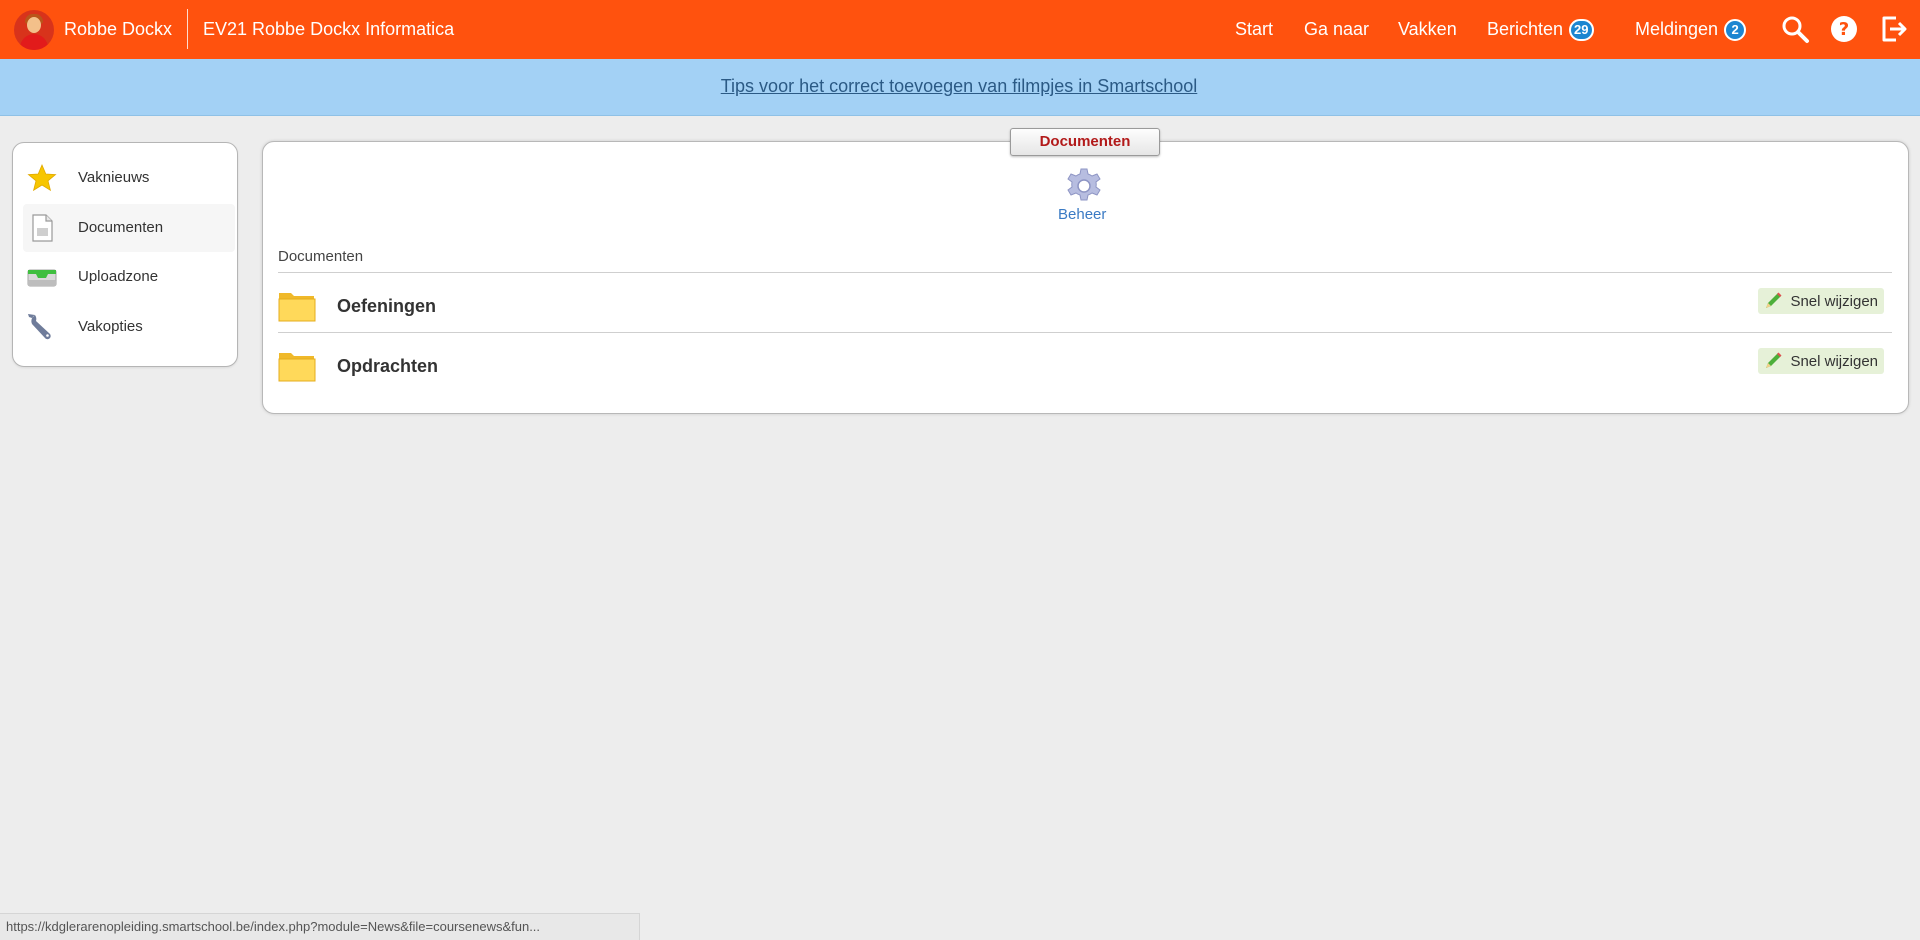 The image size is (1920, 940). I want to click on user-name: Robbe Dockx, so click(118, 29).